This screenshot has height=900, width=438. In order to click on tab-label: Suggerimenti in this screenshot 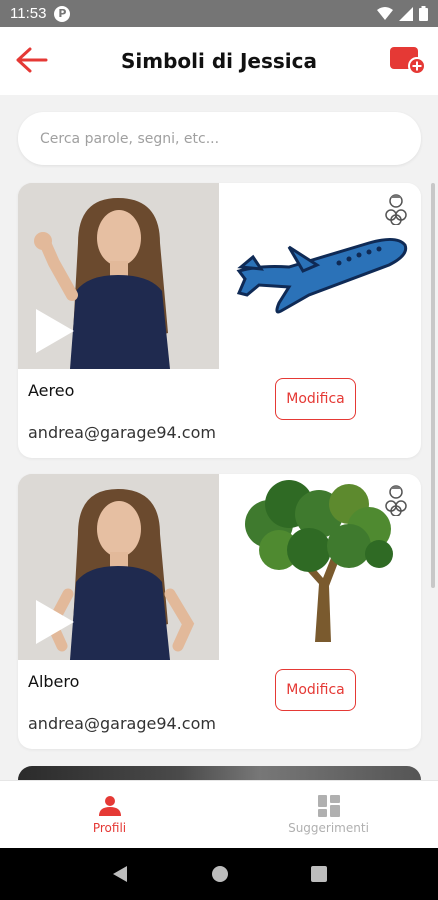, I will do `click(328, 827)`.